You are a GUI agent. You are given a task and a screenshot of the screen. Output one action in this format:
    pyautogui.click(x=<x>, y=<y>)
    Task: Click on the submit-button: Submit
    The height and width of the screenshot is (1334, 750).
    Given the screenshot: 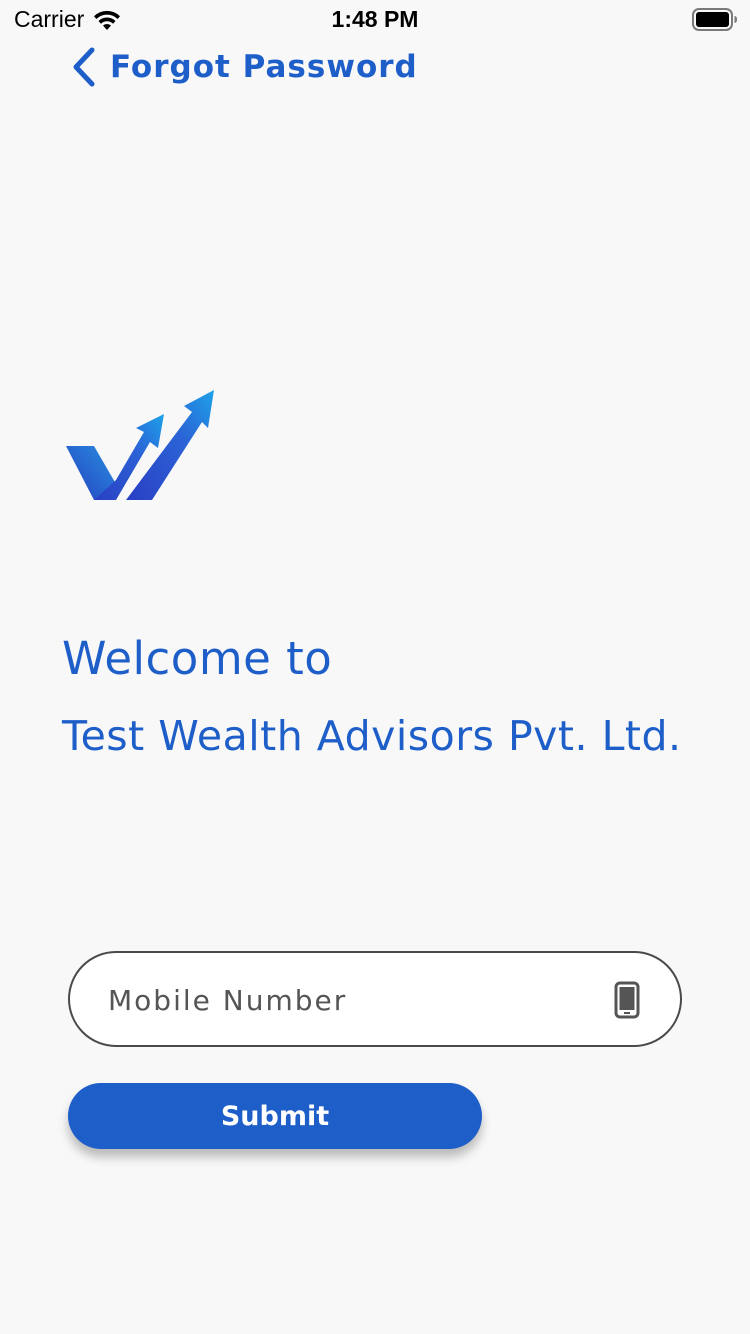 What is the action you would take?
    pyautogui.click(x=275, y=1116)
    